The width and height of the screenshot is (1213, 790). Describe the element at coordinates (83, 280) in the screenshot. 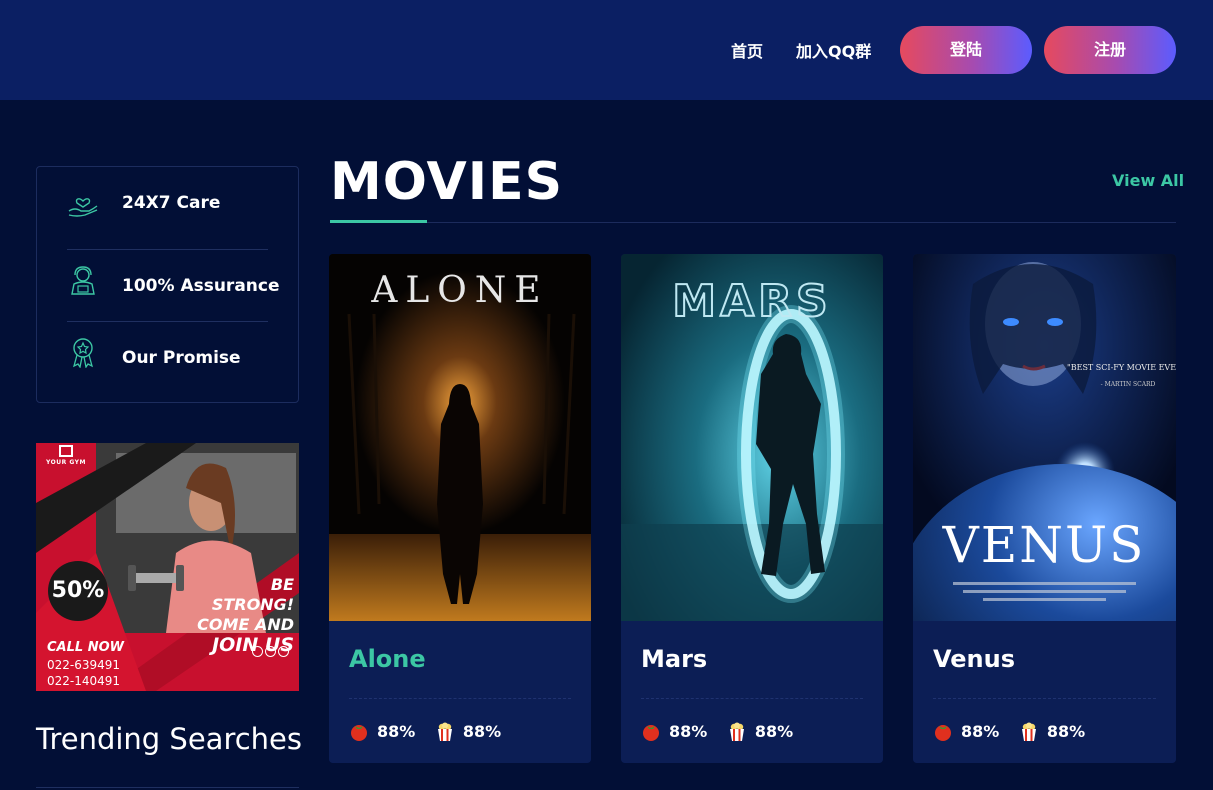

I see `support-agent-icon` at that location.